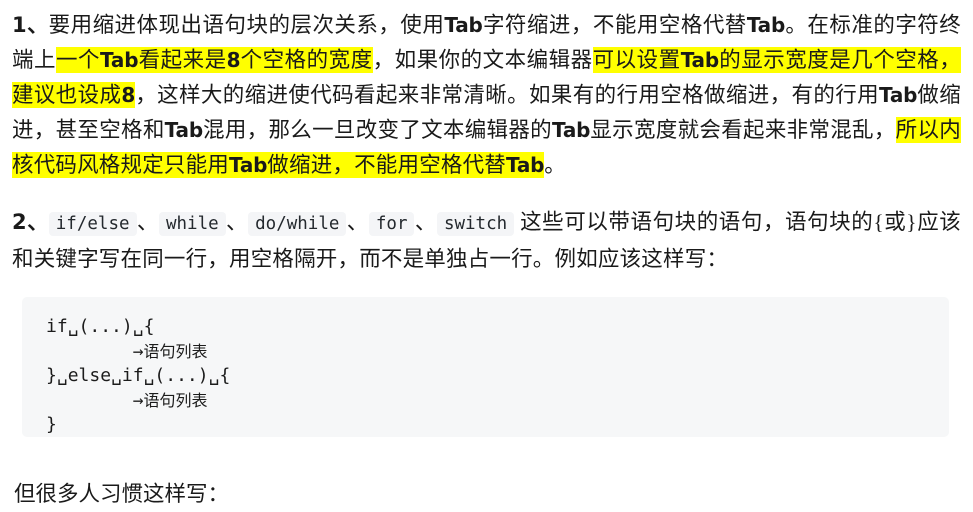  Describe the element at coordinates (246, 25) in the screenshot. I see `body-text: 要用缩进体现出语句块的层次关系，使用` at that location.